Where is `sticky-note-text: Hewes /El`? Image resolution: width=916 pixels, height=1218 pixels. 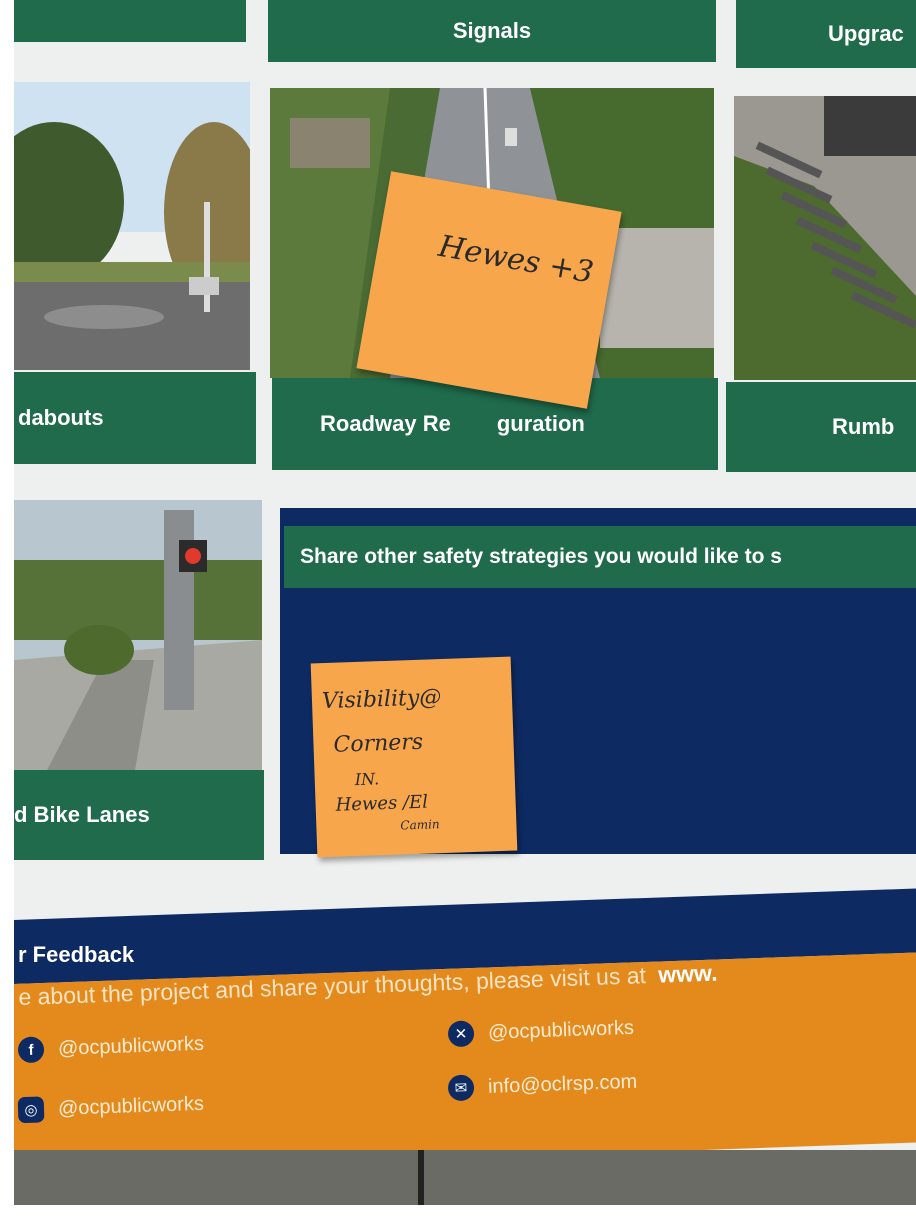
sticky-note-text: Hewes /El is located at coordinates (382, 803).